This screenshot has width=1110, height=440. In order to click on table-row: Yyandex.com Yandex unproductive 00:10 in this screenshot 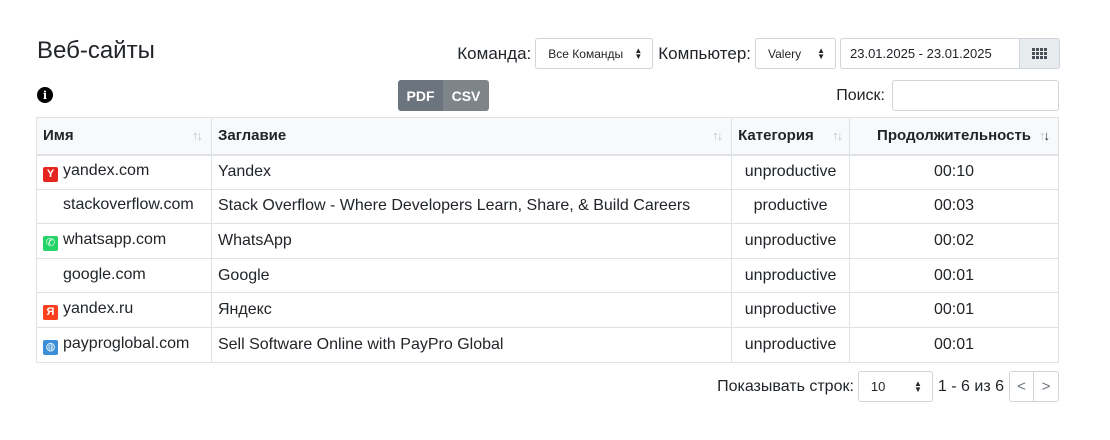, I will do `click(547, 172)`.